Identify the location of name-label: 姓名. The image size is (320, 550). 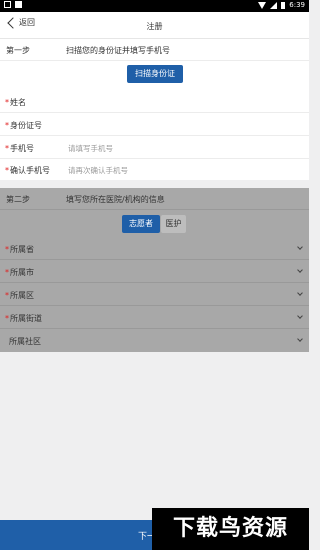
(18, 102).